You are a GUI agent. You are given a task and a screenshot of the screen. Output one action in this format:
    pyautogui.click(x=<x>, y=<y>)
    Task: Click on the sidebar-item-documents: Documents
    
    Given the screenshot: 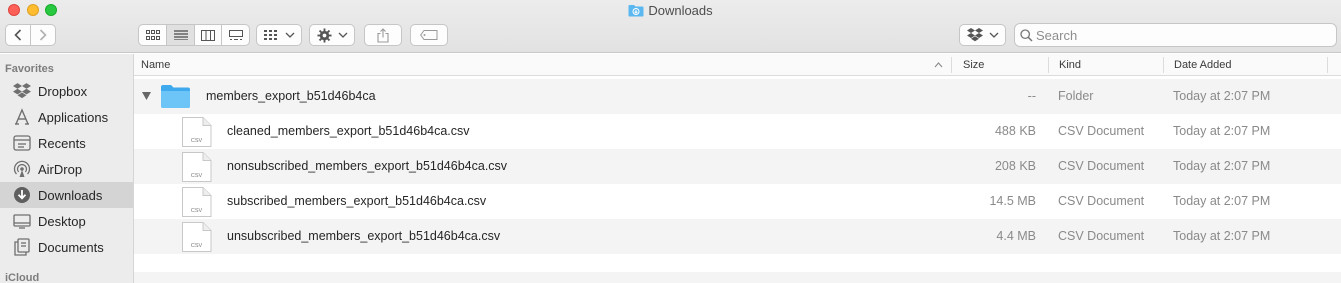 What is the action you would take?
    pyautogui.click(x=66, y=247)
    